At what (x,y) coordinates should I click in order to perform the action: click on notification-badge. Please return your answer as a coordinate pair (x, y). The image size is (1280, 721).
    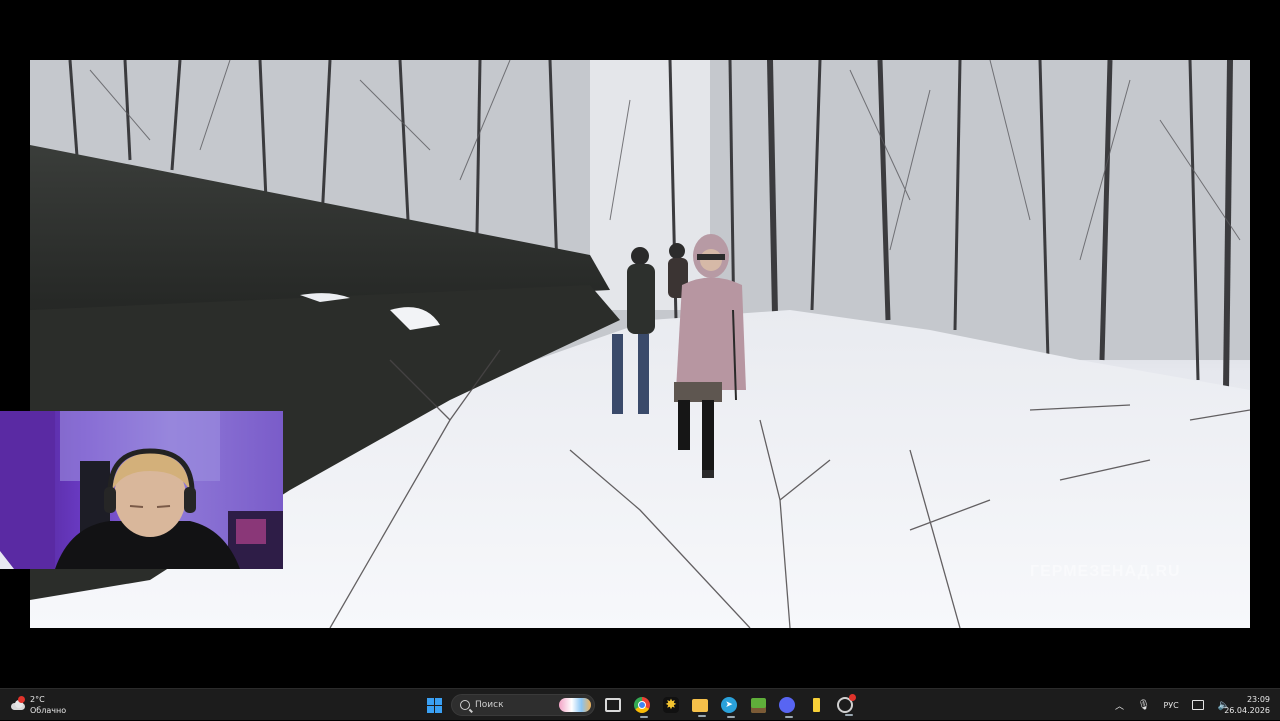
    Looking at the image, I should click on (21, 699).